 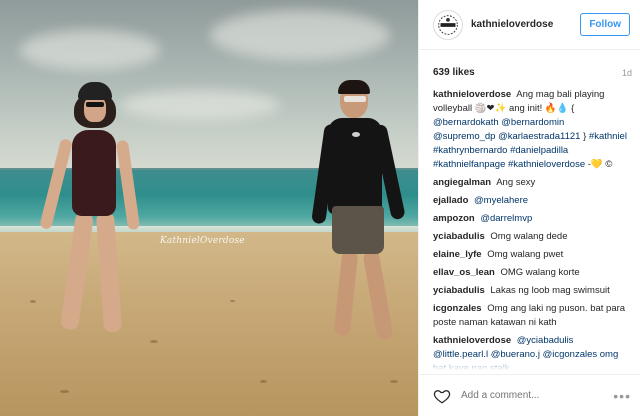 I want to click on more-options-icon: •••, so click(x=622, y=396).